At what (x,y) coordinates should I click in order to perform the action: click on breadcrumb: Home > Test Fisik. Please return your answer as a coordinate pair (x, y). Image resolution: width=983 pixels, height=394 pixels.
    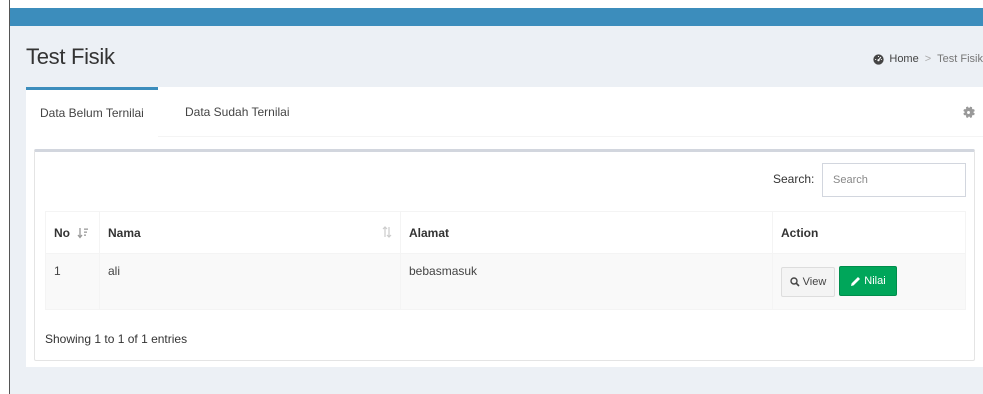
    Looking at the image, I should click on (928, 59).